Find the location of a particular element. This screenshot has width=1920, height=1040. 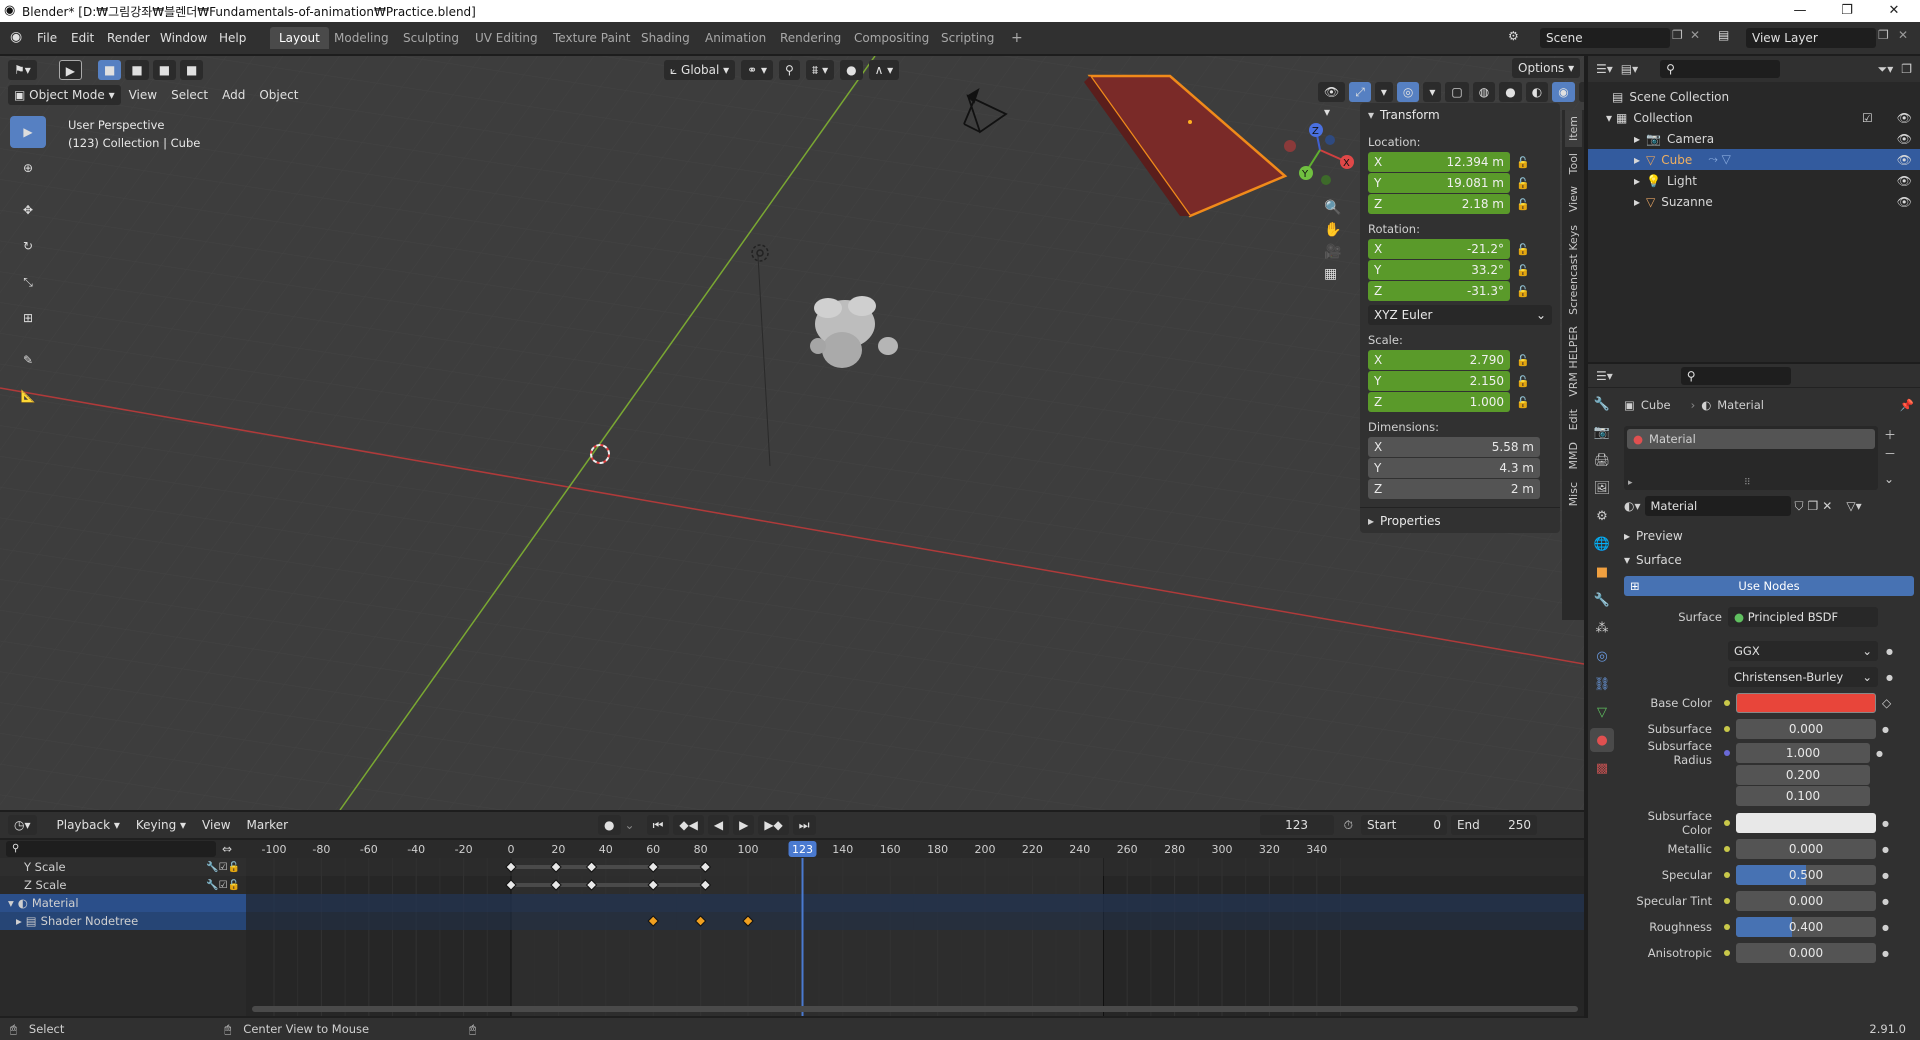

base-color-swatch is located at coordinates (1806, 703).